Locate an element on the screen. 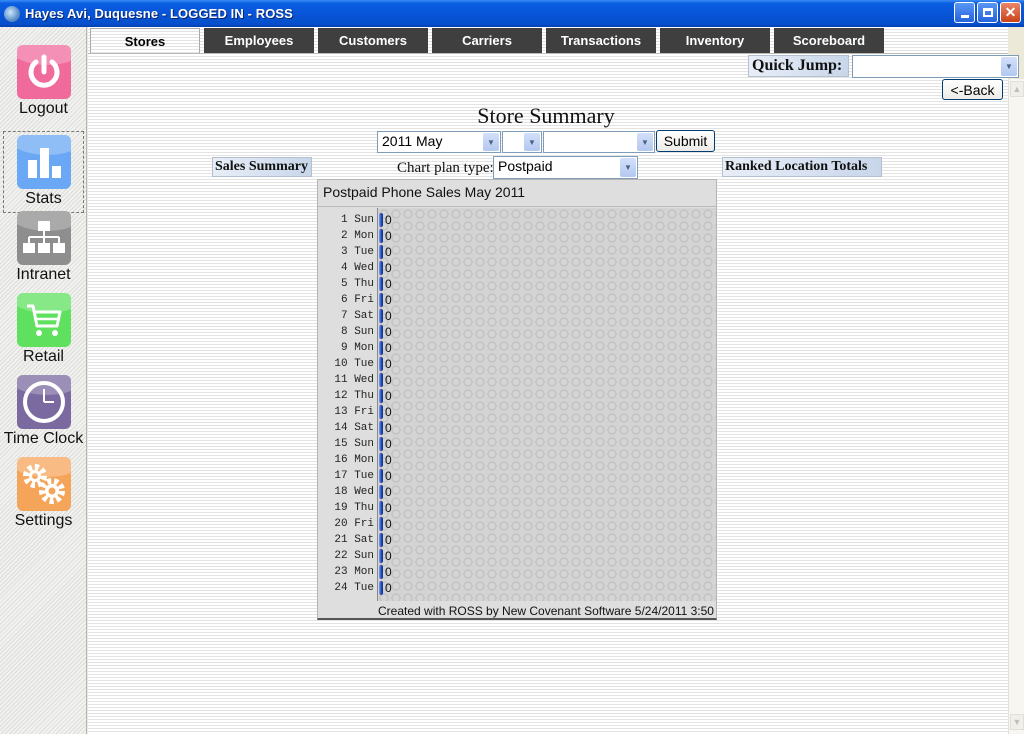 This screenshot has width=1024, height=734. tab-transactions: Transactions is located at coordinates (601, 40).